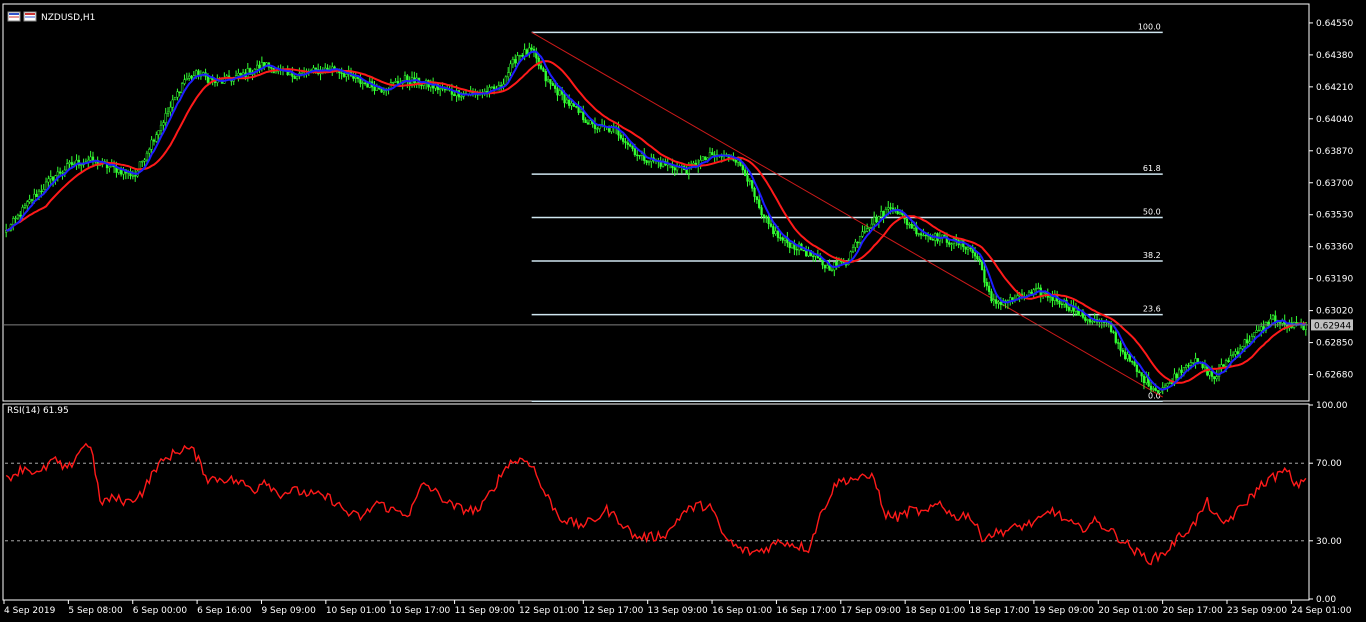  What do you see at coordinates (1334, 248) in the screenshot?
I see `price-tick-label: 0.63360` at bounding box center [1334, 248].